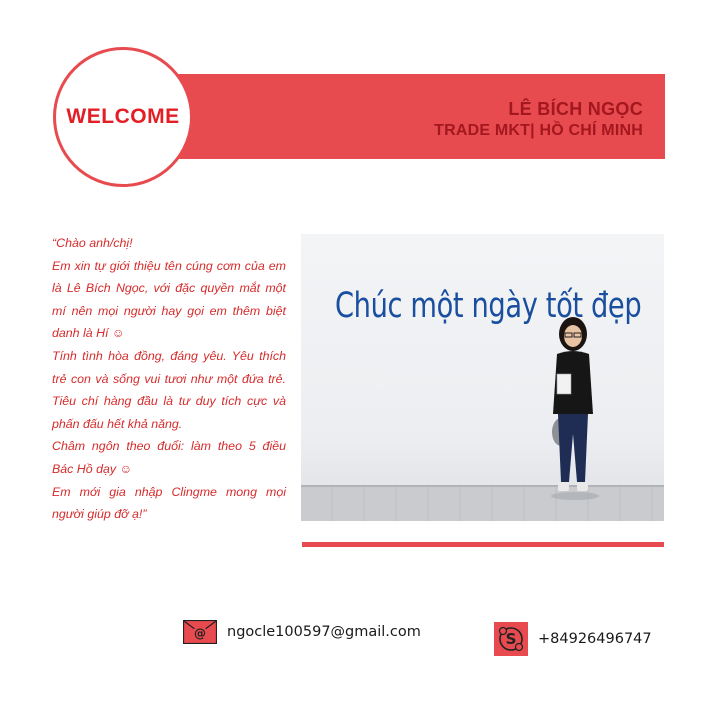  I want to click on welcome-badge: WELCOME, so click(123, 117).